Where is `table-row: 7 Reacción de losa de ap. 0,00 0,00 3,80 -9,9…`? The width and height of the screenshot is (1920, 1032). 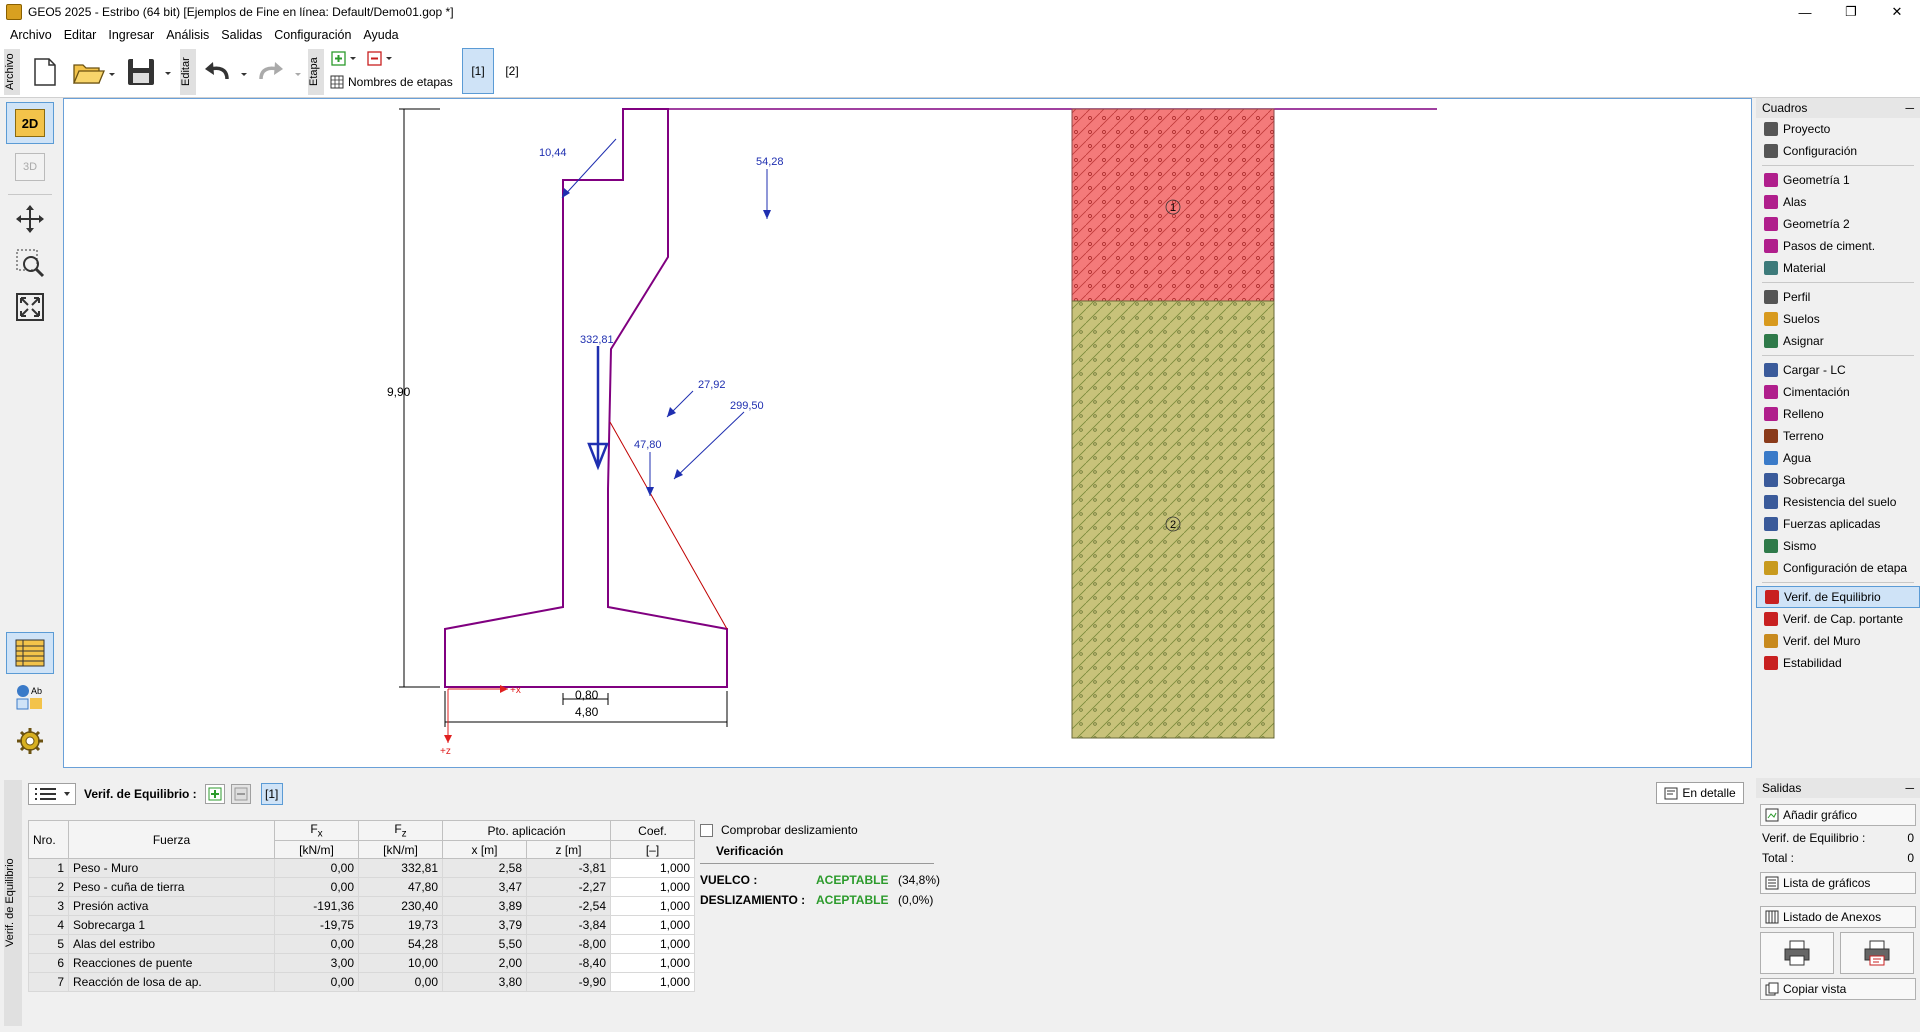
table-row: 7 Reacción de losa de ap. 0,00 0,00 3,80 -9,9… is located at coordinates (361, 982).